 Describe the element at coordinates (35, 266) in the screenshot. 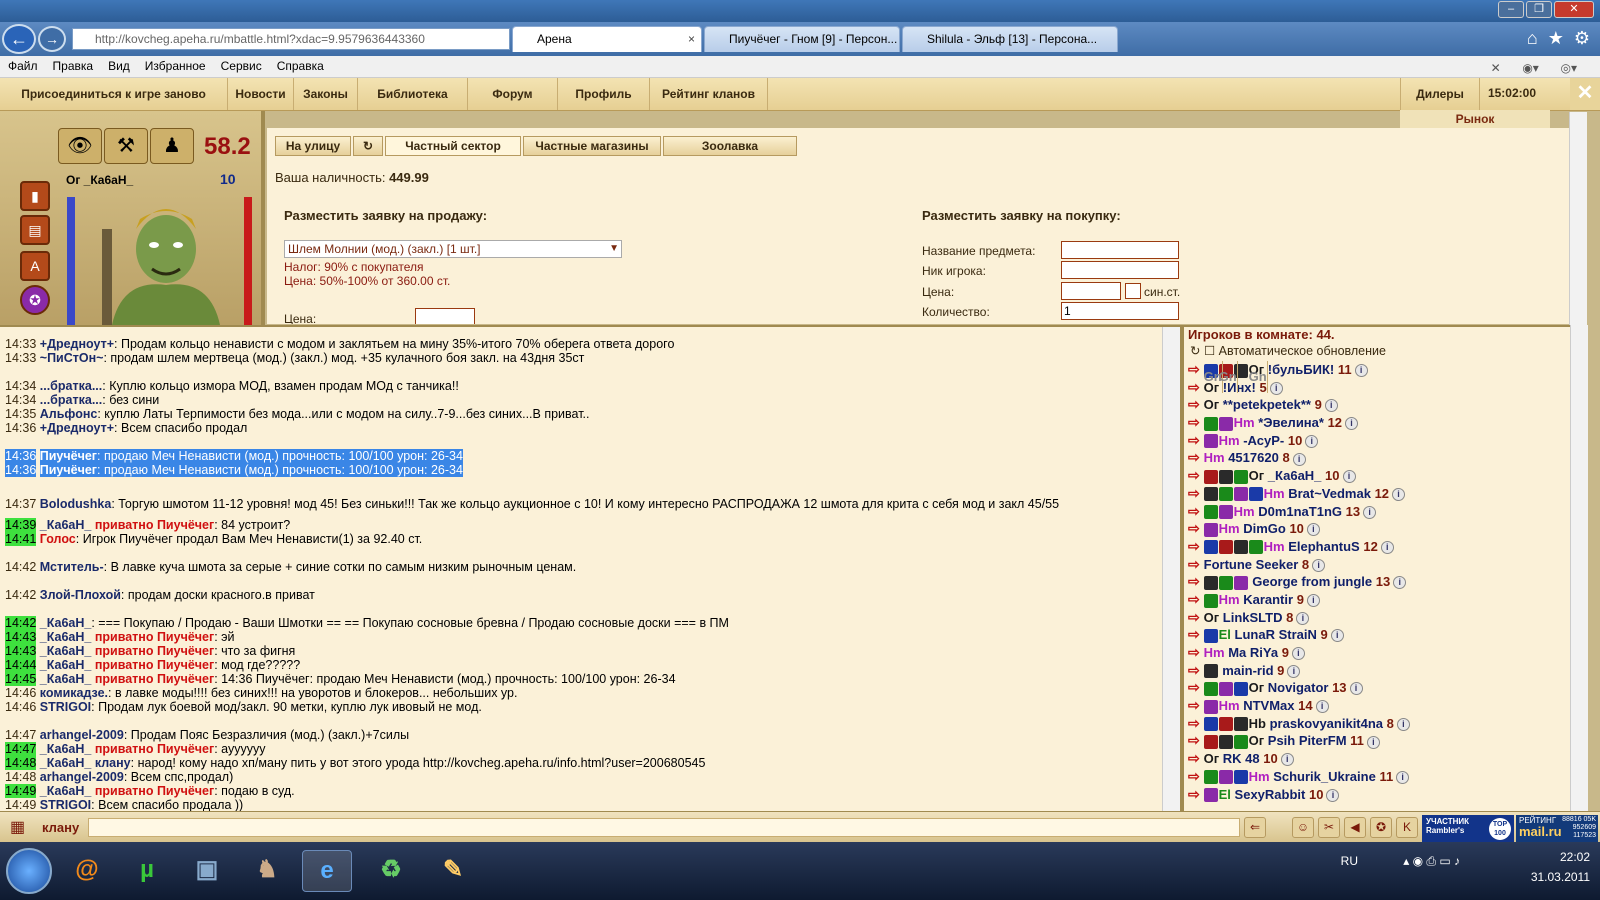

I see `letter-a-icon: A` at that location.